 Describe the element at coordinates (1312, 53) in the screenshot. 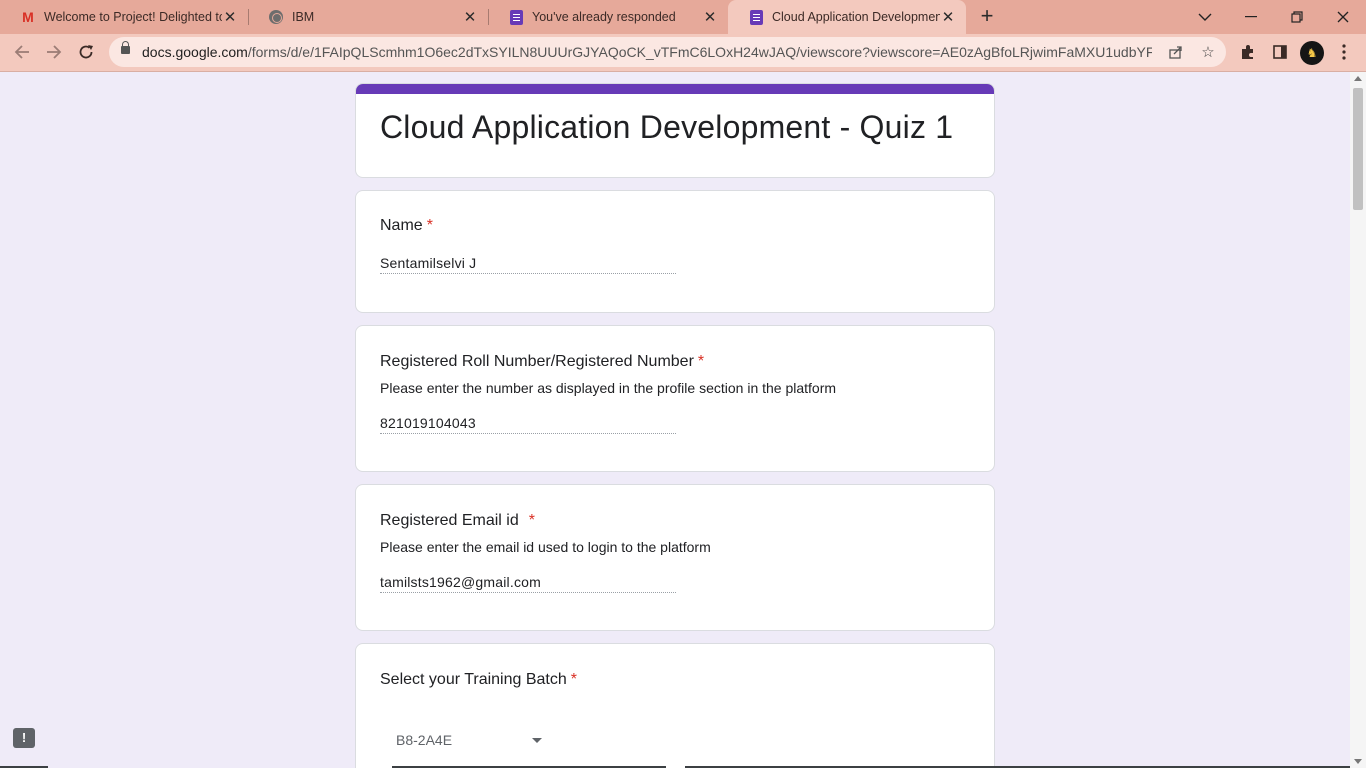

I see `profile-avatar: ♞` at that location.